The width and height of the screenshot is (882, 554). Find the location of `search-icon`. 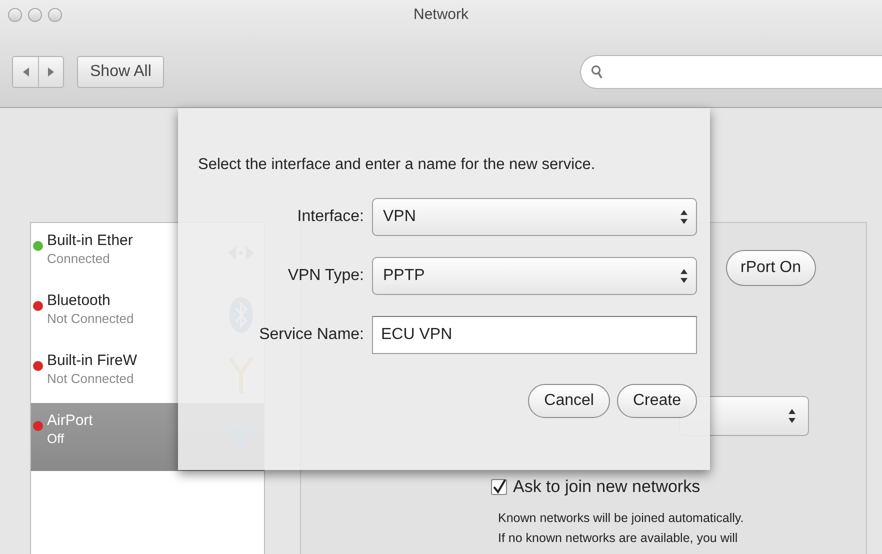

search-icon is located at coordinates (597, 72).